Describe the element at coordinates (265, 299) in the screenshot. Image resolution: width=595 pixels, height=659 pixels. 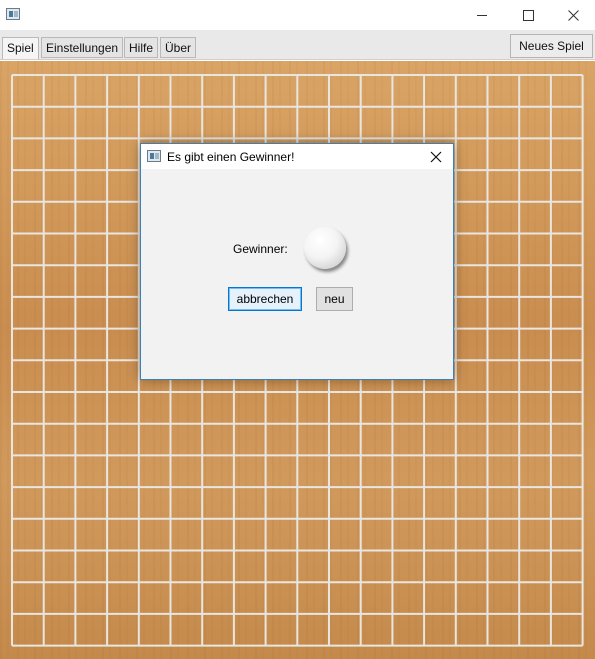
I see `cancel-button: abbrechen` at that location.